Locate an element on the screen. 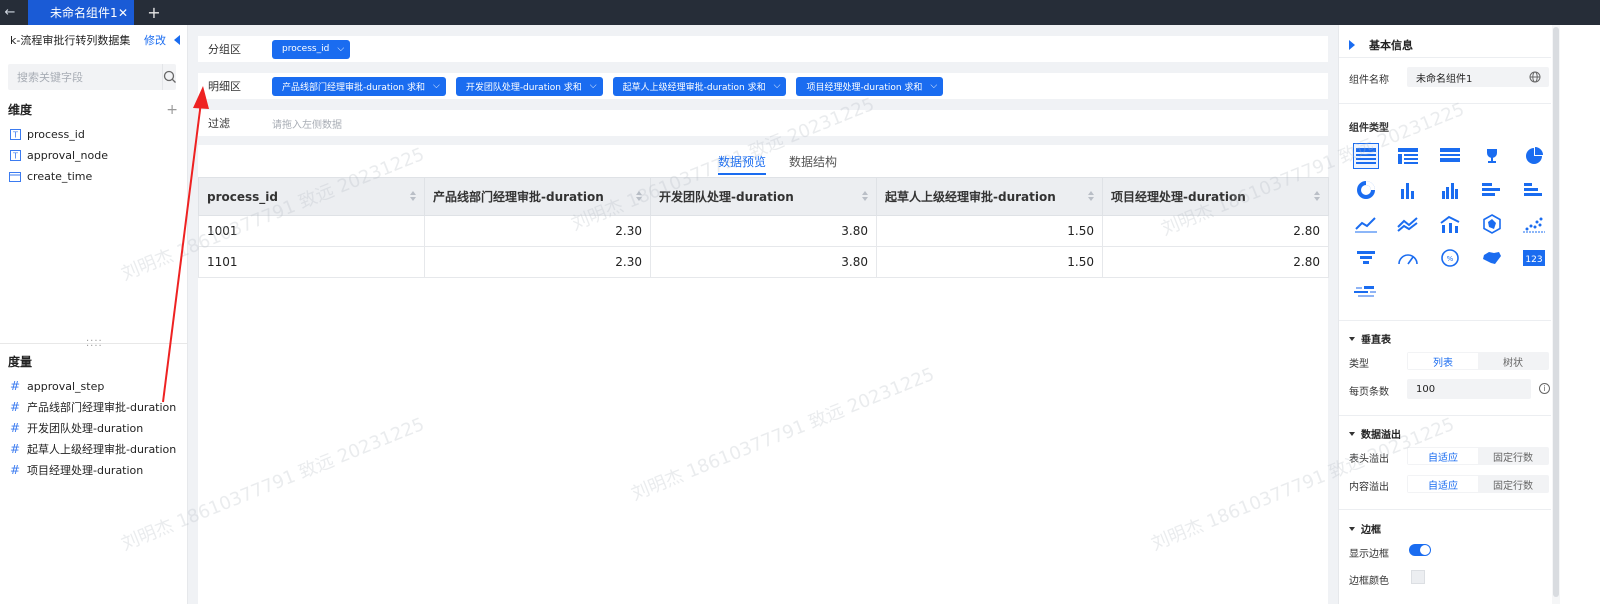 The image size is (1600, 604). border-header: 边框 is located at coordinates (1365, 528).